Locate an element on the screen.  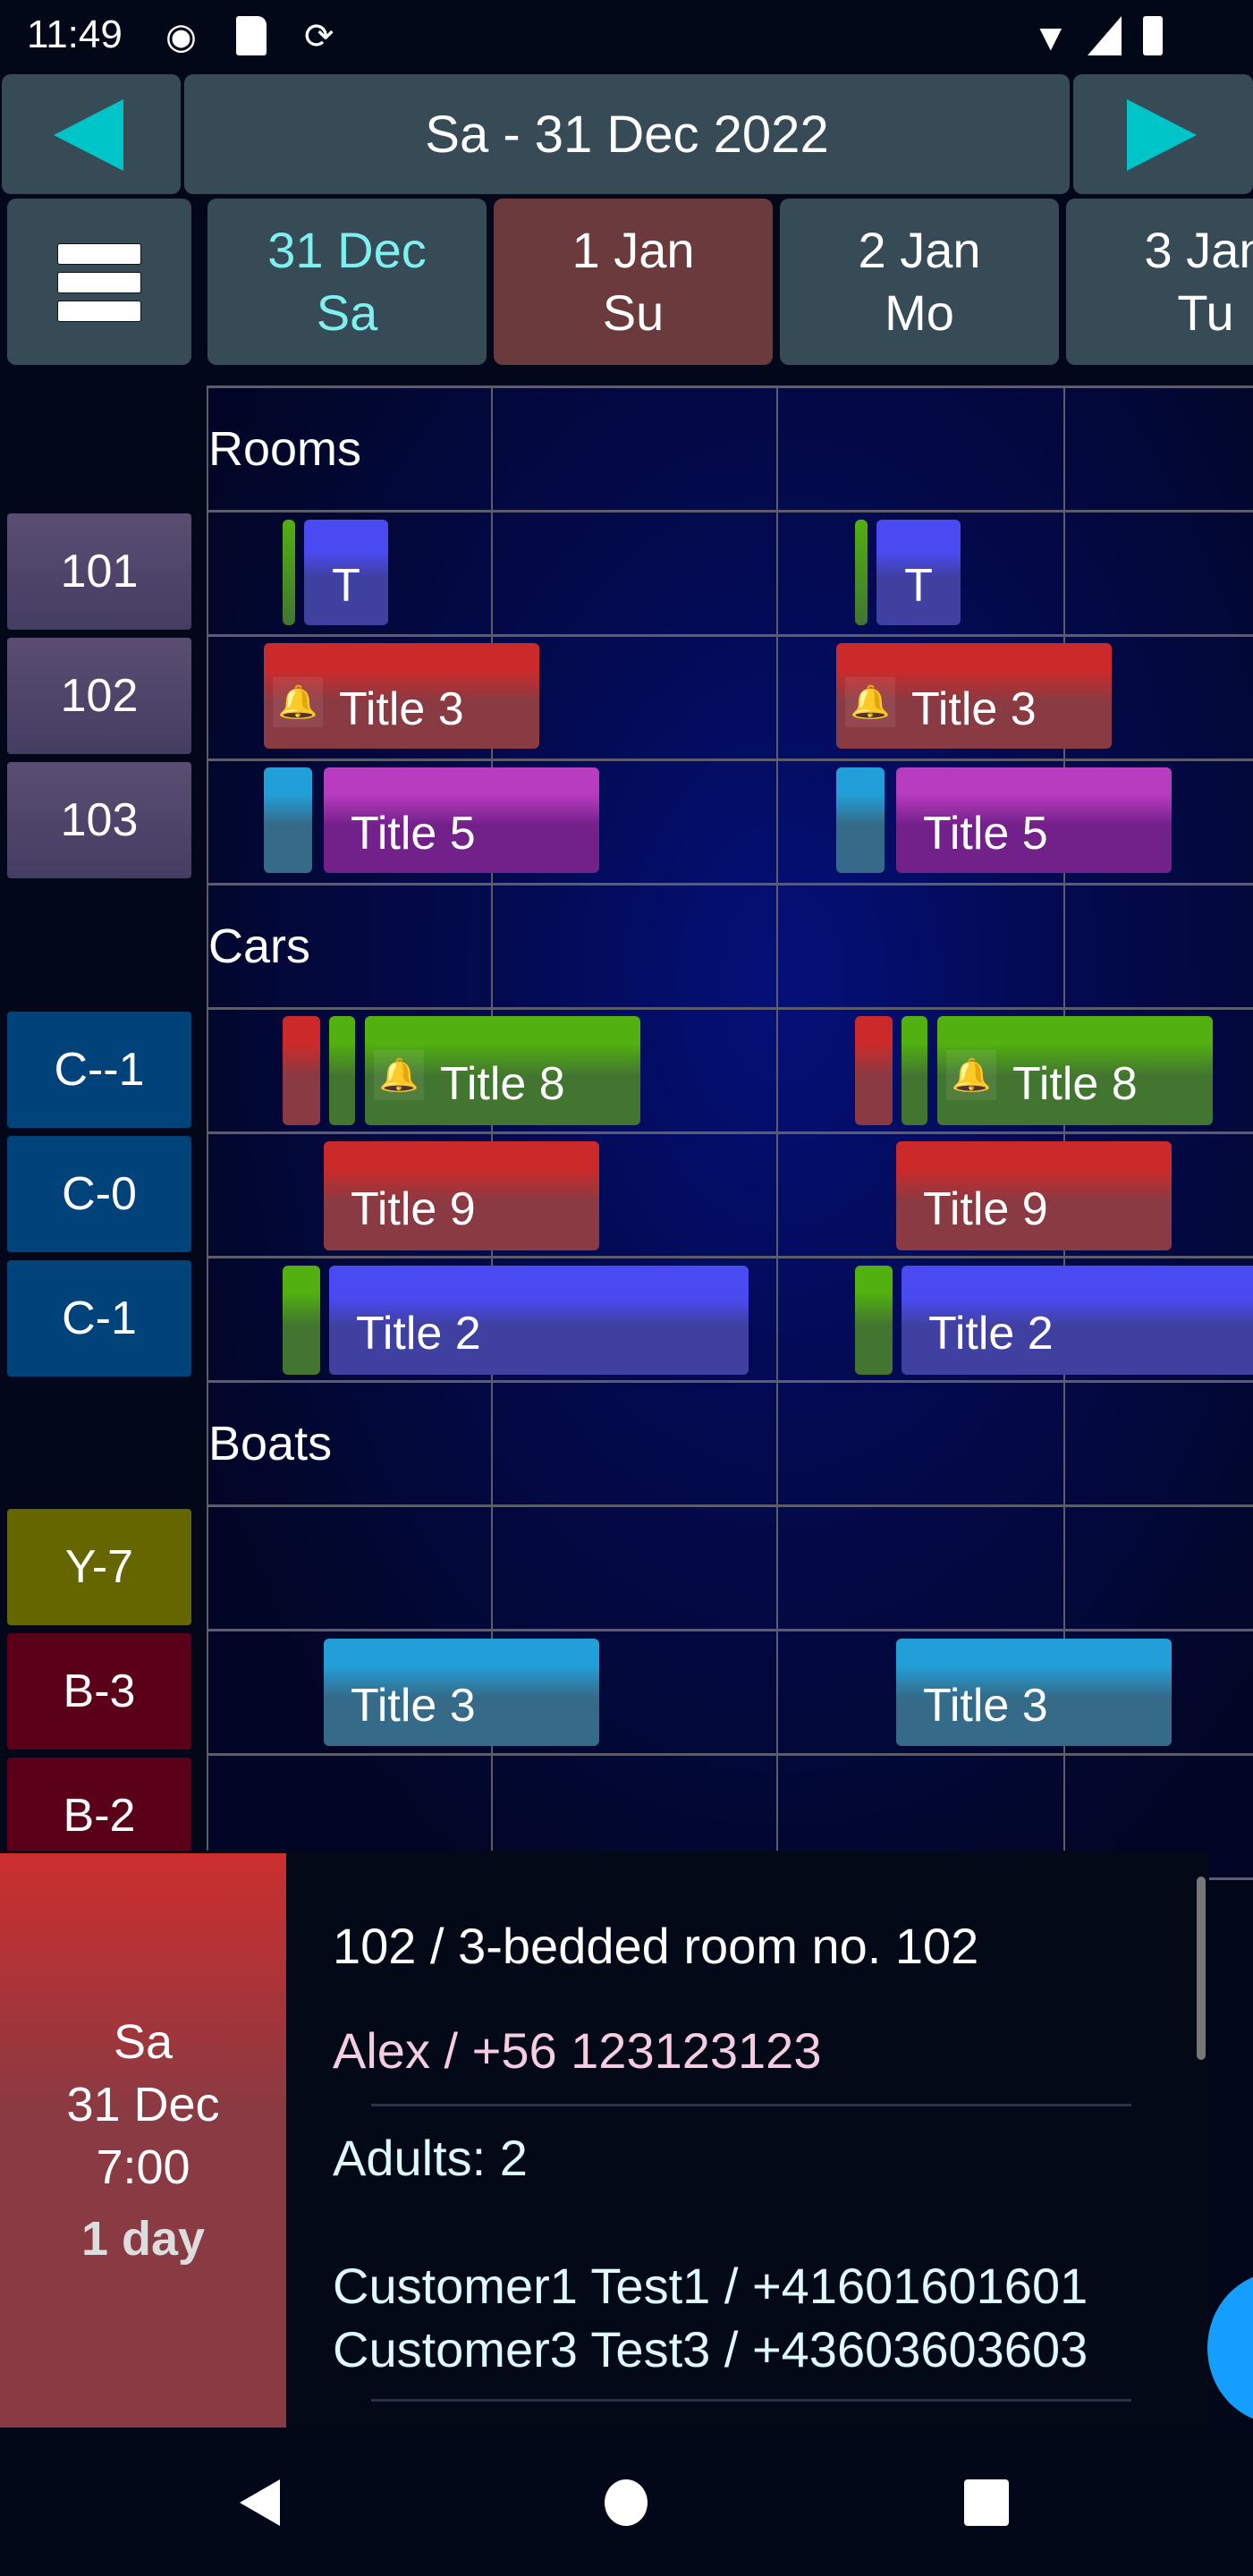
signal-icon is located at coordinates (1105, 35).